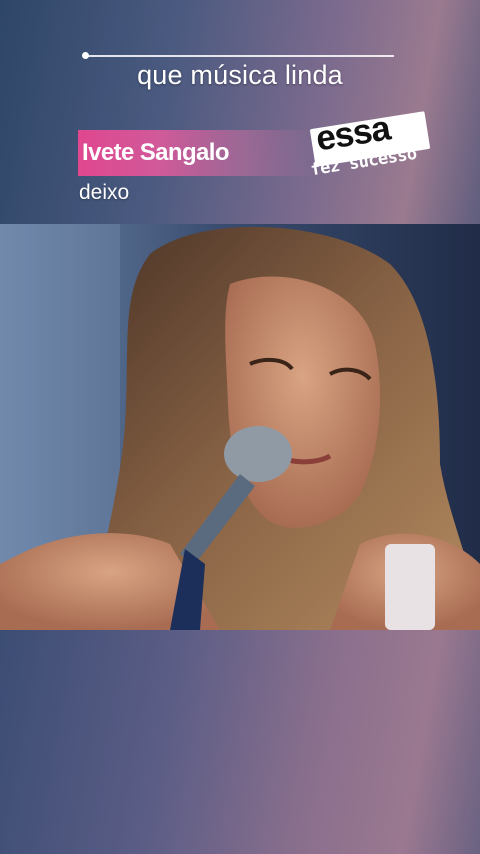  What do you see at coordinates (104, 192) in the screenshot?
I see `song-title: deixo` at bounding box center [104, 192].